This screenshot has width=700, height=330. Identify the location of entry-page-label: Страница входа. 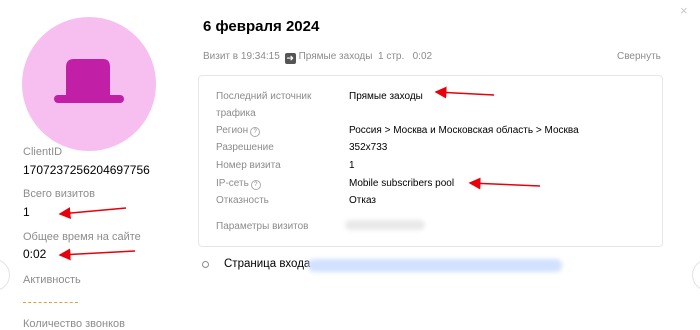
(267, 264).